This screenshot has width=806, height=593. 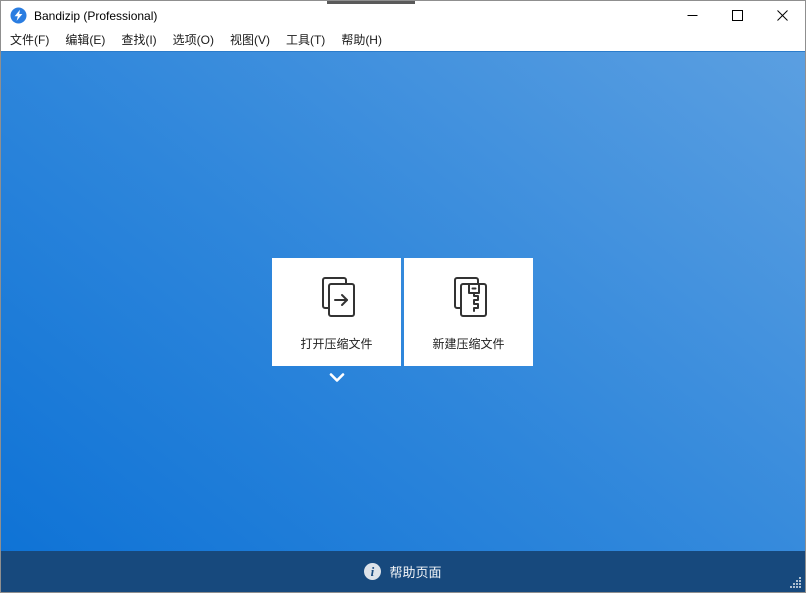 I want to click on chevron-down-icon, so click(x=337, y=377).